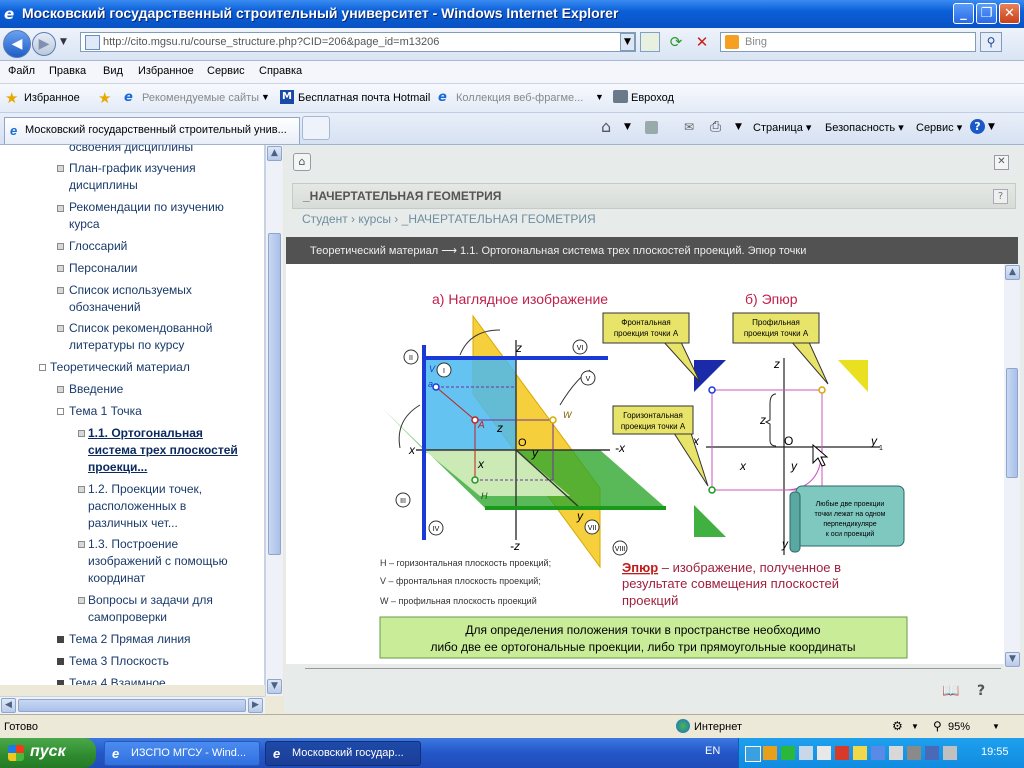  What do you see at coordinates (364, 98) in the screenshot?
I see `fav-hotmail: Бесплатная почта Hotmail` at bounding box center [364, 98].